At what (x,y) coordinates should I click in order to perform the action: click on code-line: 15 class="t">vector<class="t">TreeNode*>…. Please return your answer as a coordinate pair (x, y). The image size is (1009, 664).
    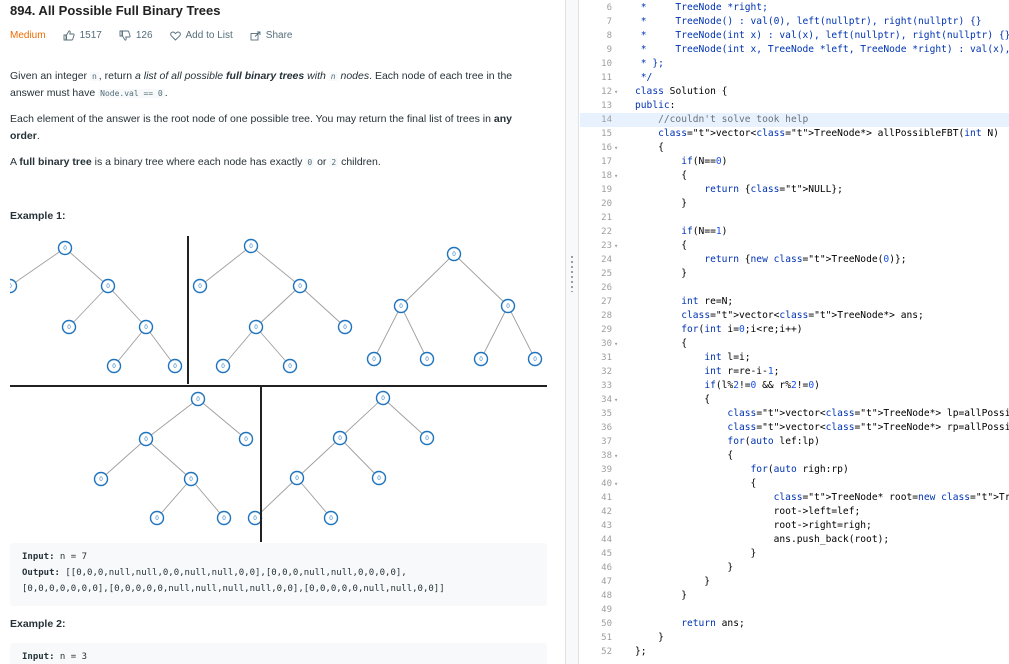
    Looking at the image, I should click on (794, 134).